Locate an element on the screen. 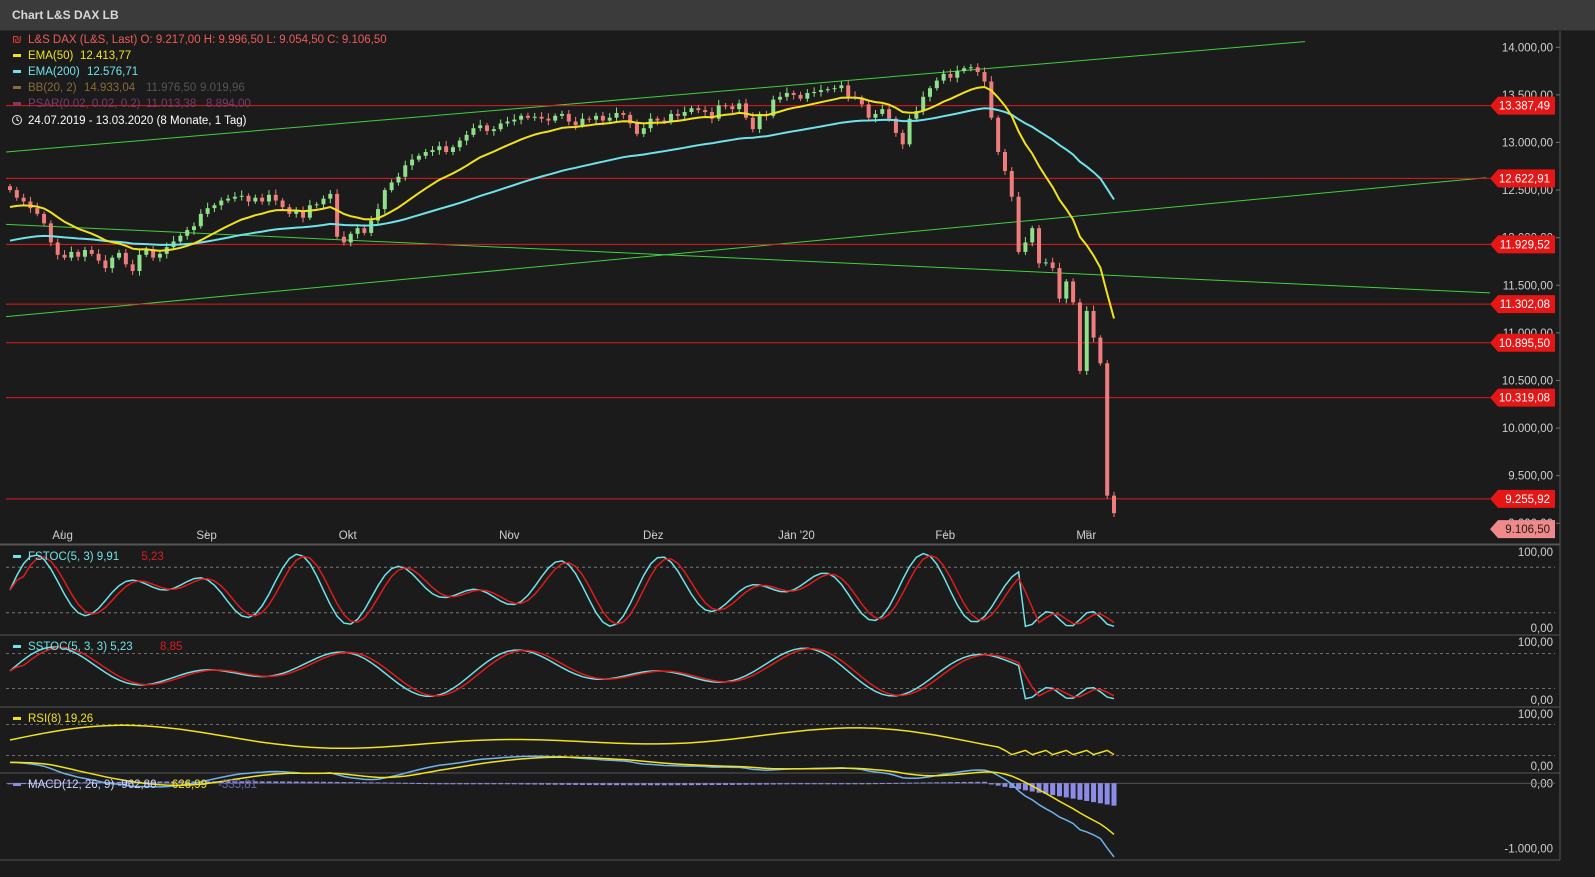  y-tick-label: 11.500,00 is located at coordinates (1528, 286).